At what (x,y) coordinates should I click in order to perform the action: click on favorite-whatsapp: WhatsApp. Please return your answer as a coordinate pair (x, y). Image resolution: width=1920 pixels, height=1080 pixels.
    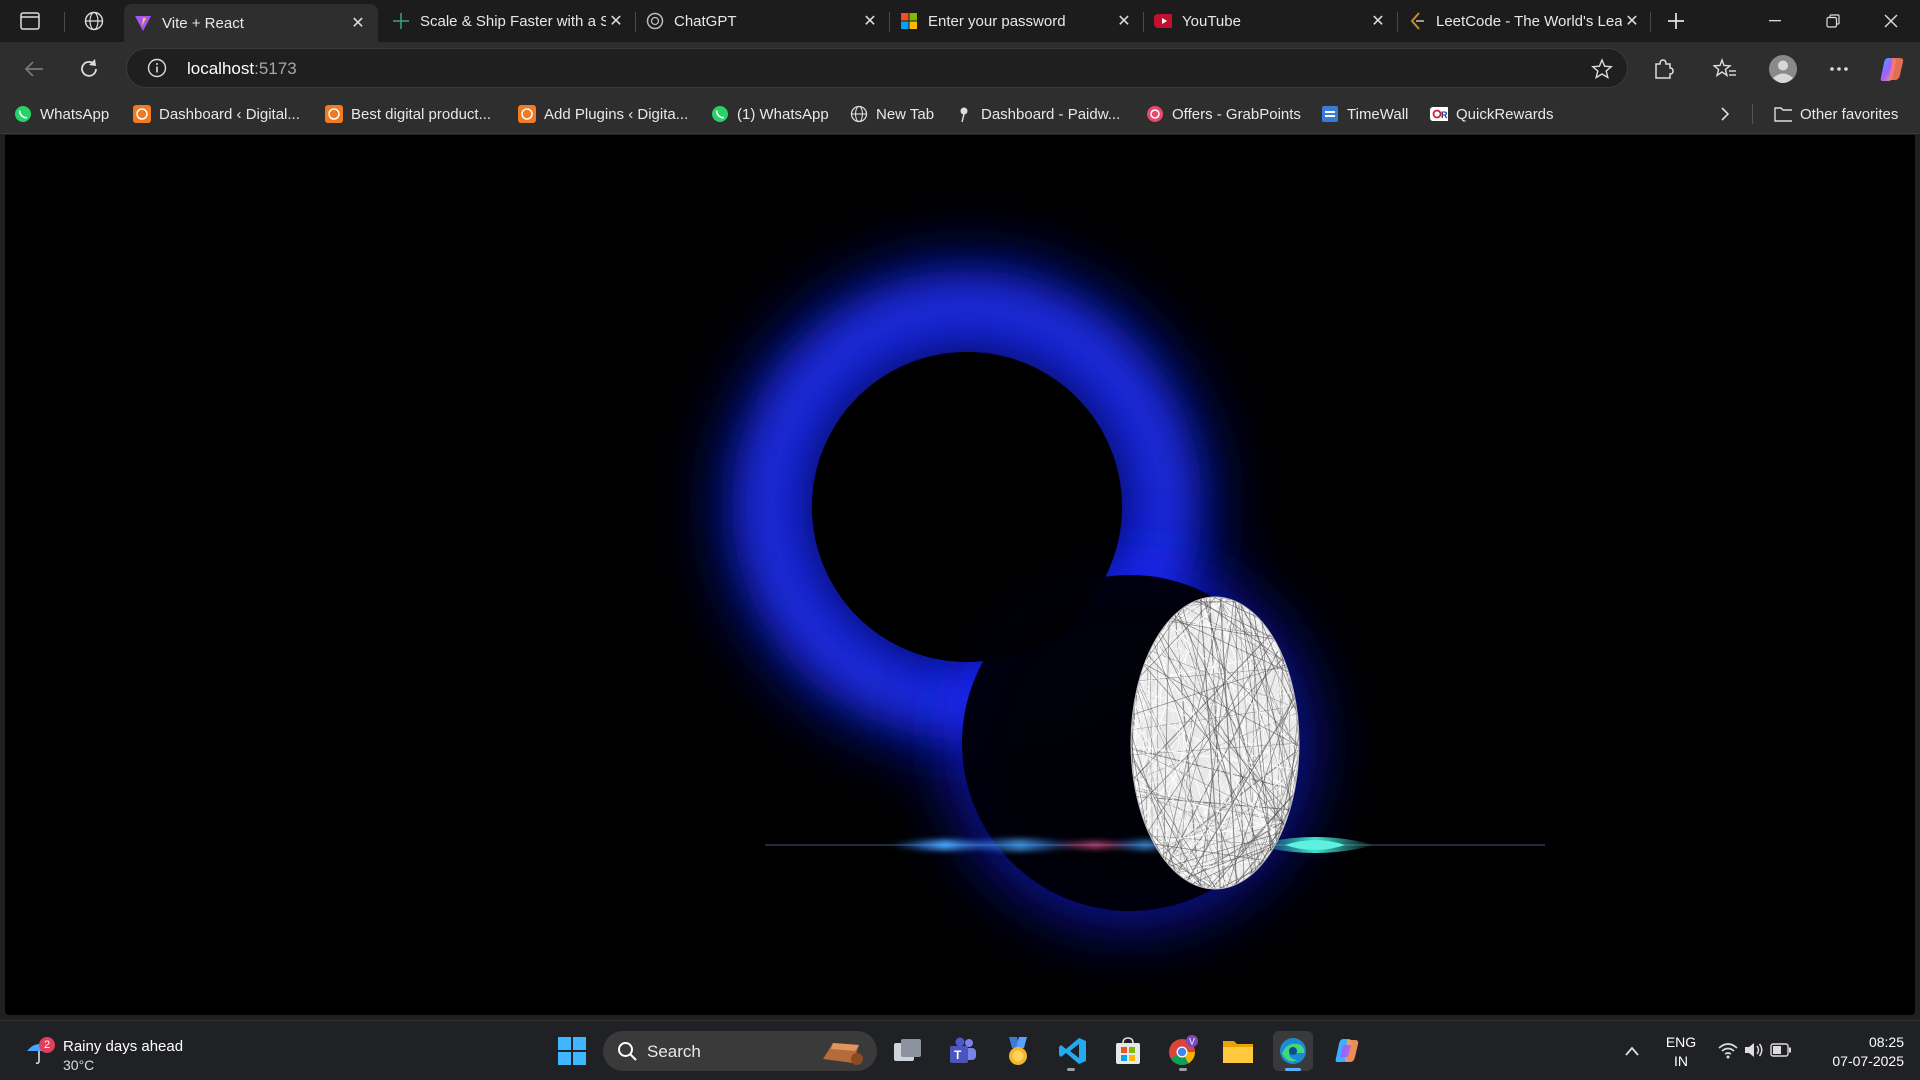
    Looking at the image, I should click on (61, 114).